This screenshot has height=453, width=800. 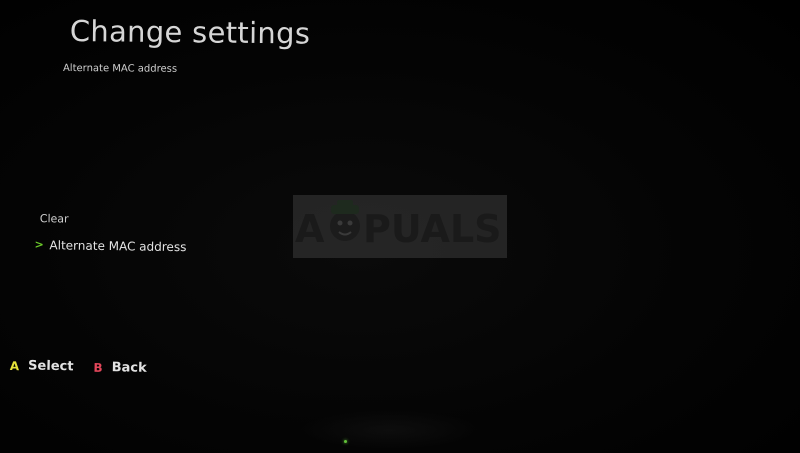 What do you see at coordinates (54, 219) in the screenshot?
I see `menu-item-label: Clear` at bounding box center [54, 219].